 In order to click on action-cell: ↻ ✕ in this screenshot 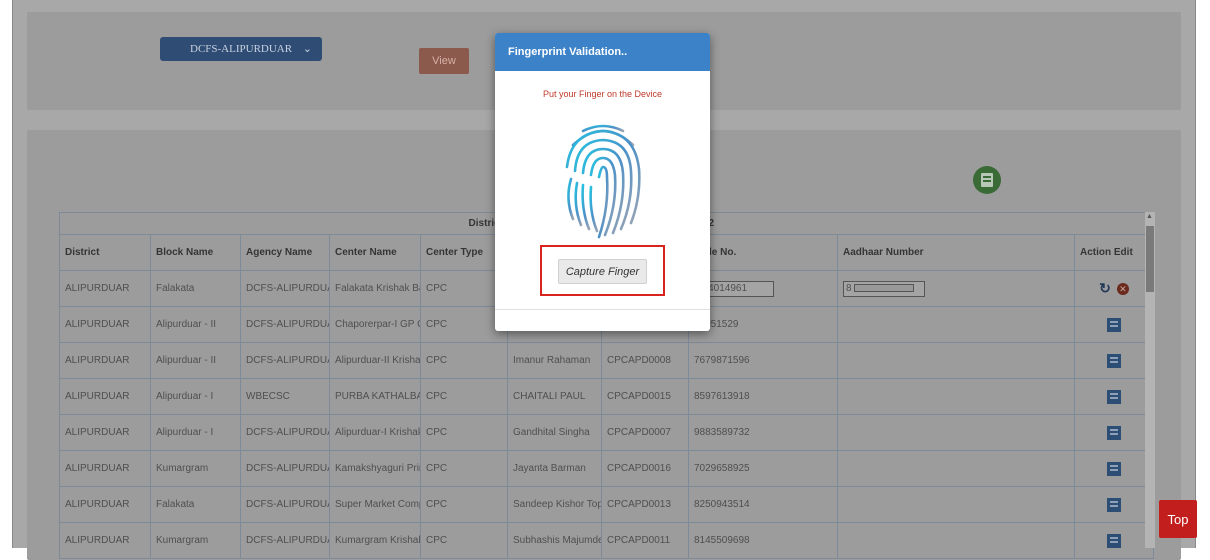, I will do `click(1114, 288)`.